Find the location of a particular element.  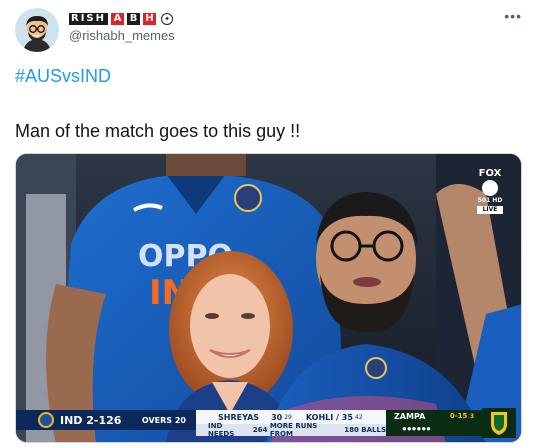

display-name-letter-a: A is located at coordinates (117, 19).